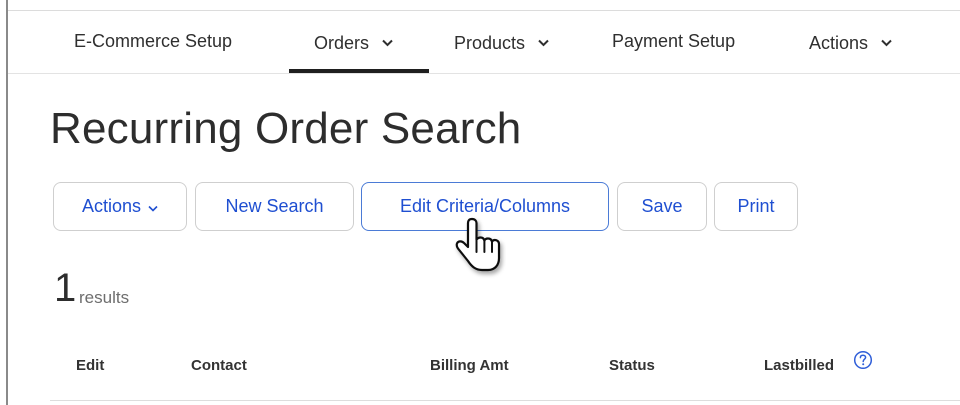  What do you see at coordinates (469, 365) in the screenshot?
I see `column-header-billing-amt: Billing Amt` at bounding box center [469, 365].